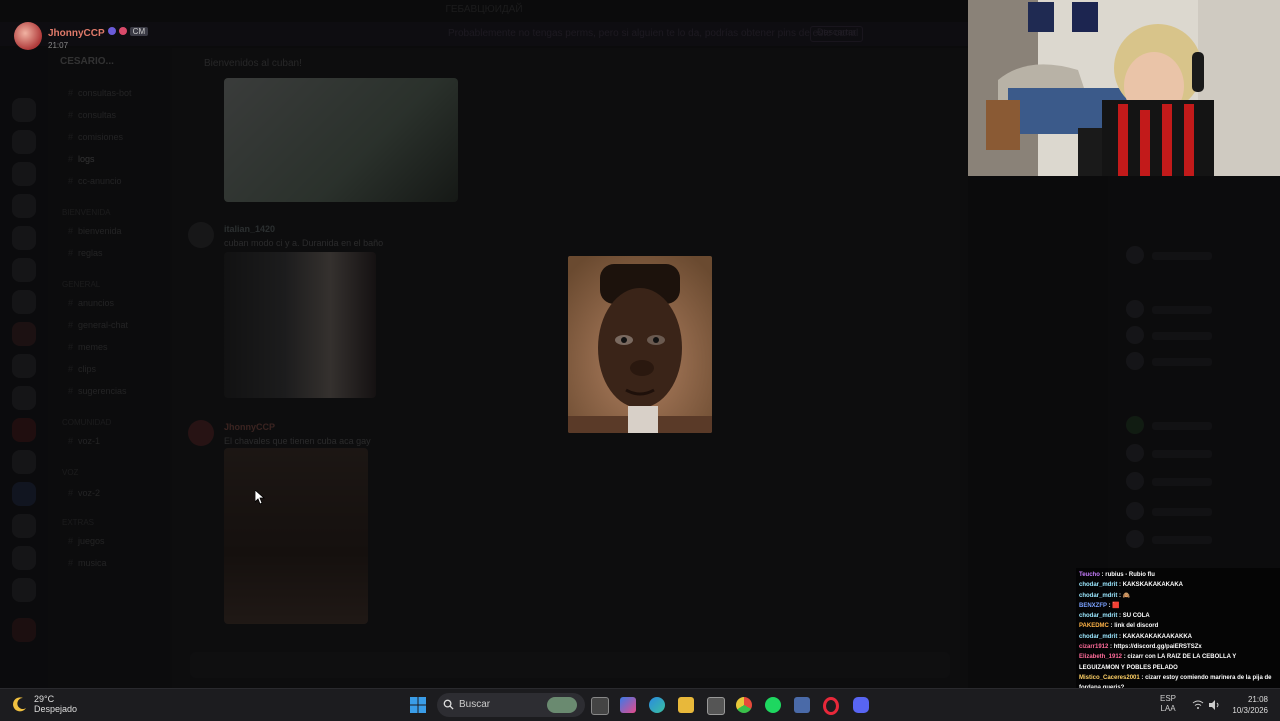  Describe the element at coordinates (1136, 616) in the screenshot. I see `stream-chat-text: SU COLA` at that location.